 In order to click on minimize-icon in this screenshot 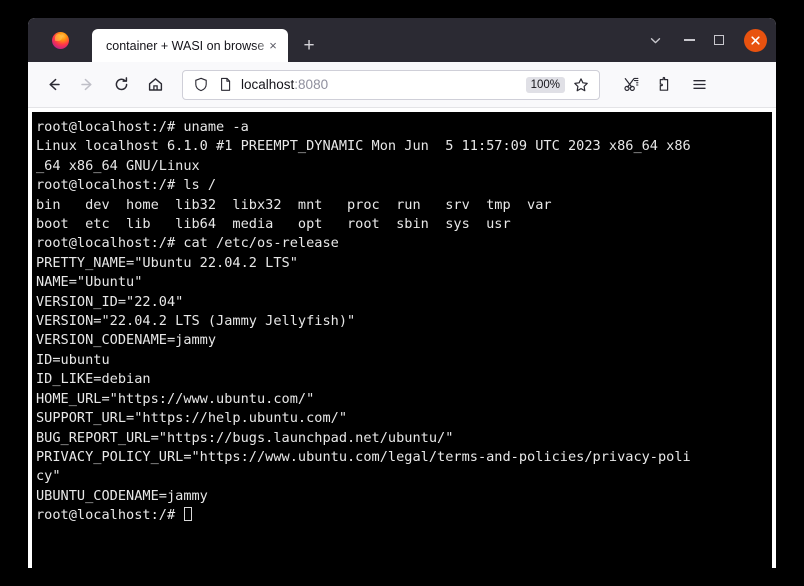, I will do `click(689, 40)`.